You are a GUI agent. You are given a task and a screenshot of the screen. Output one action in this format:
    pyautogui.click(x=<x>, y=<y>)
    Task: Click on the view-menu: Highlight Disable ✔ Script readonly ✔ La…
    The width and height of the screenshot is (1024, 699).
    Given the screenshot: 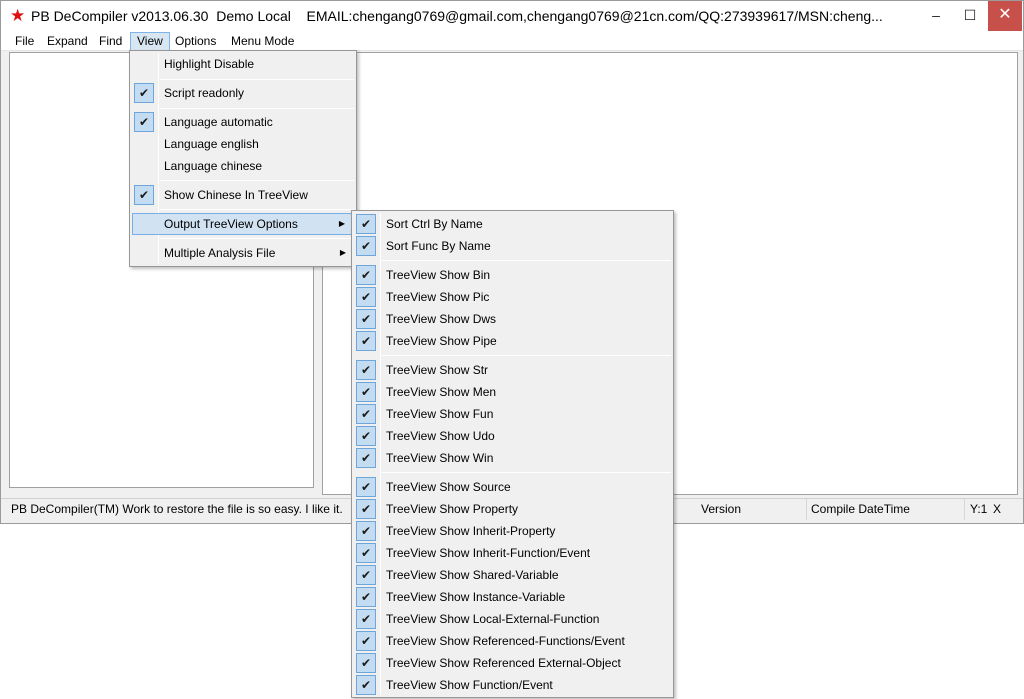 What is the action you would take?
    pyautogui.click(x=243, y=158)
    